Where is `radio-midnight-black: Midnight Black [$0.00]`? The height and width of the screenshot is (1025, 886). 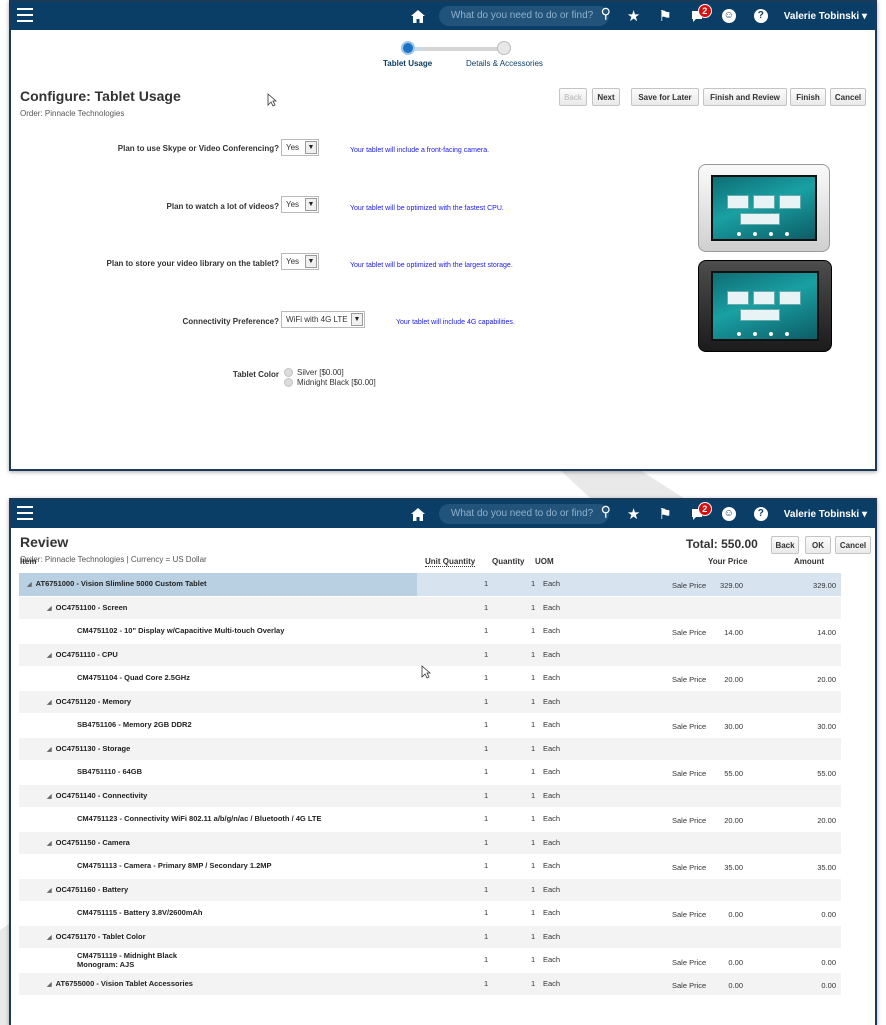
radio-midnight-black: Midnight Black [$0.00] is located at coordinates (330, 382).